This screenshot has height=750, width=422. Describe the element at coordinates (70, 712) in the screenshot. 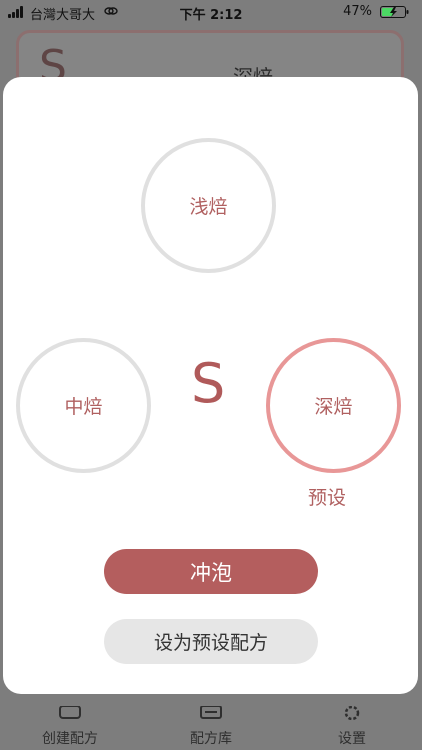

I see `edit-icon` at that location.